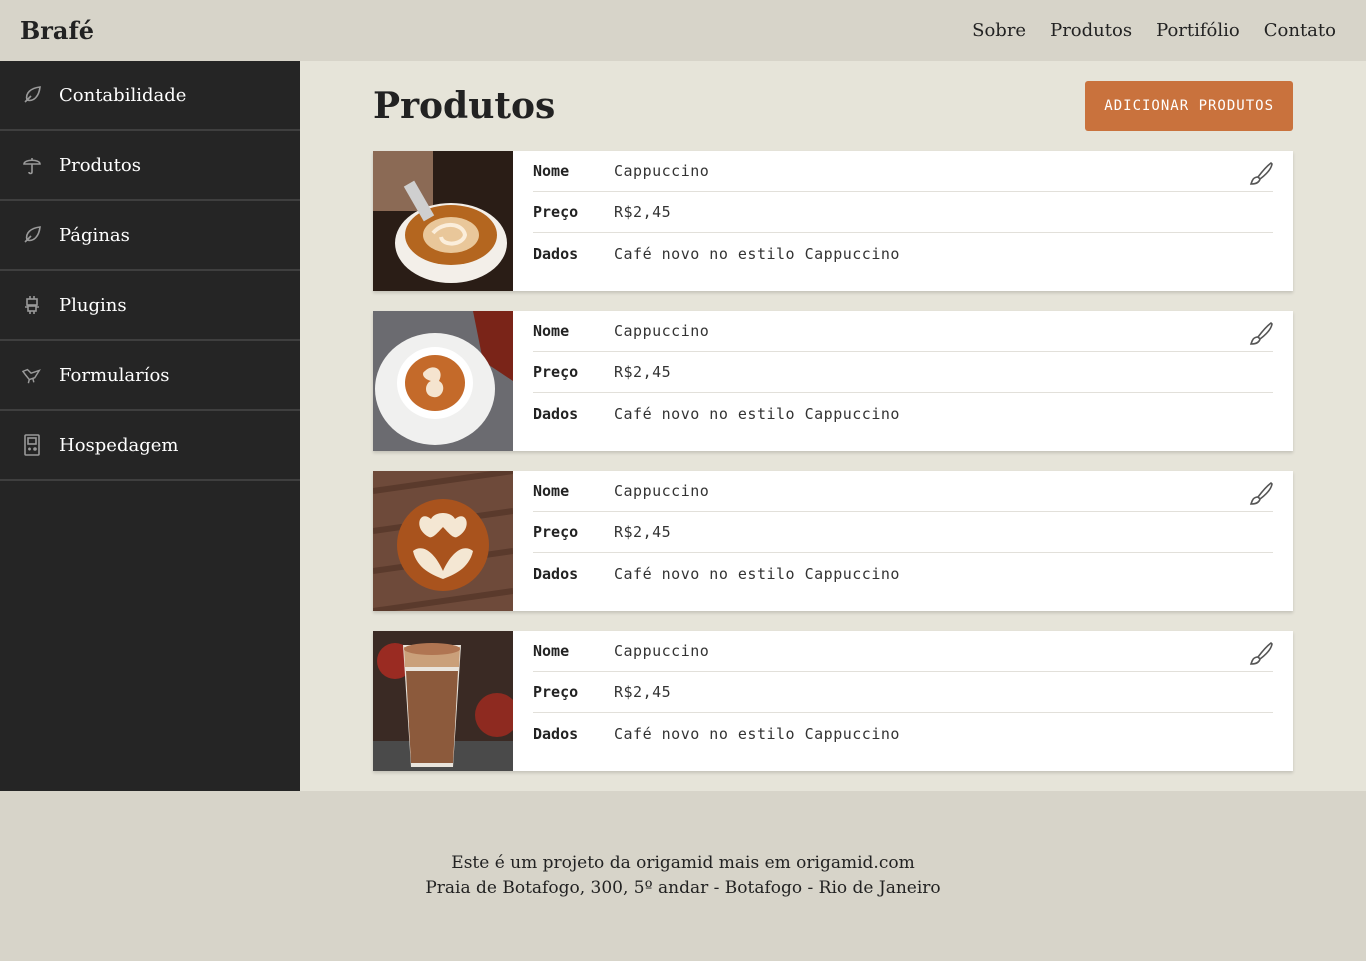  I want to click on sidebar-item-label: Hospedagem, so click(119, 445).